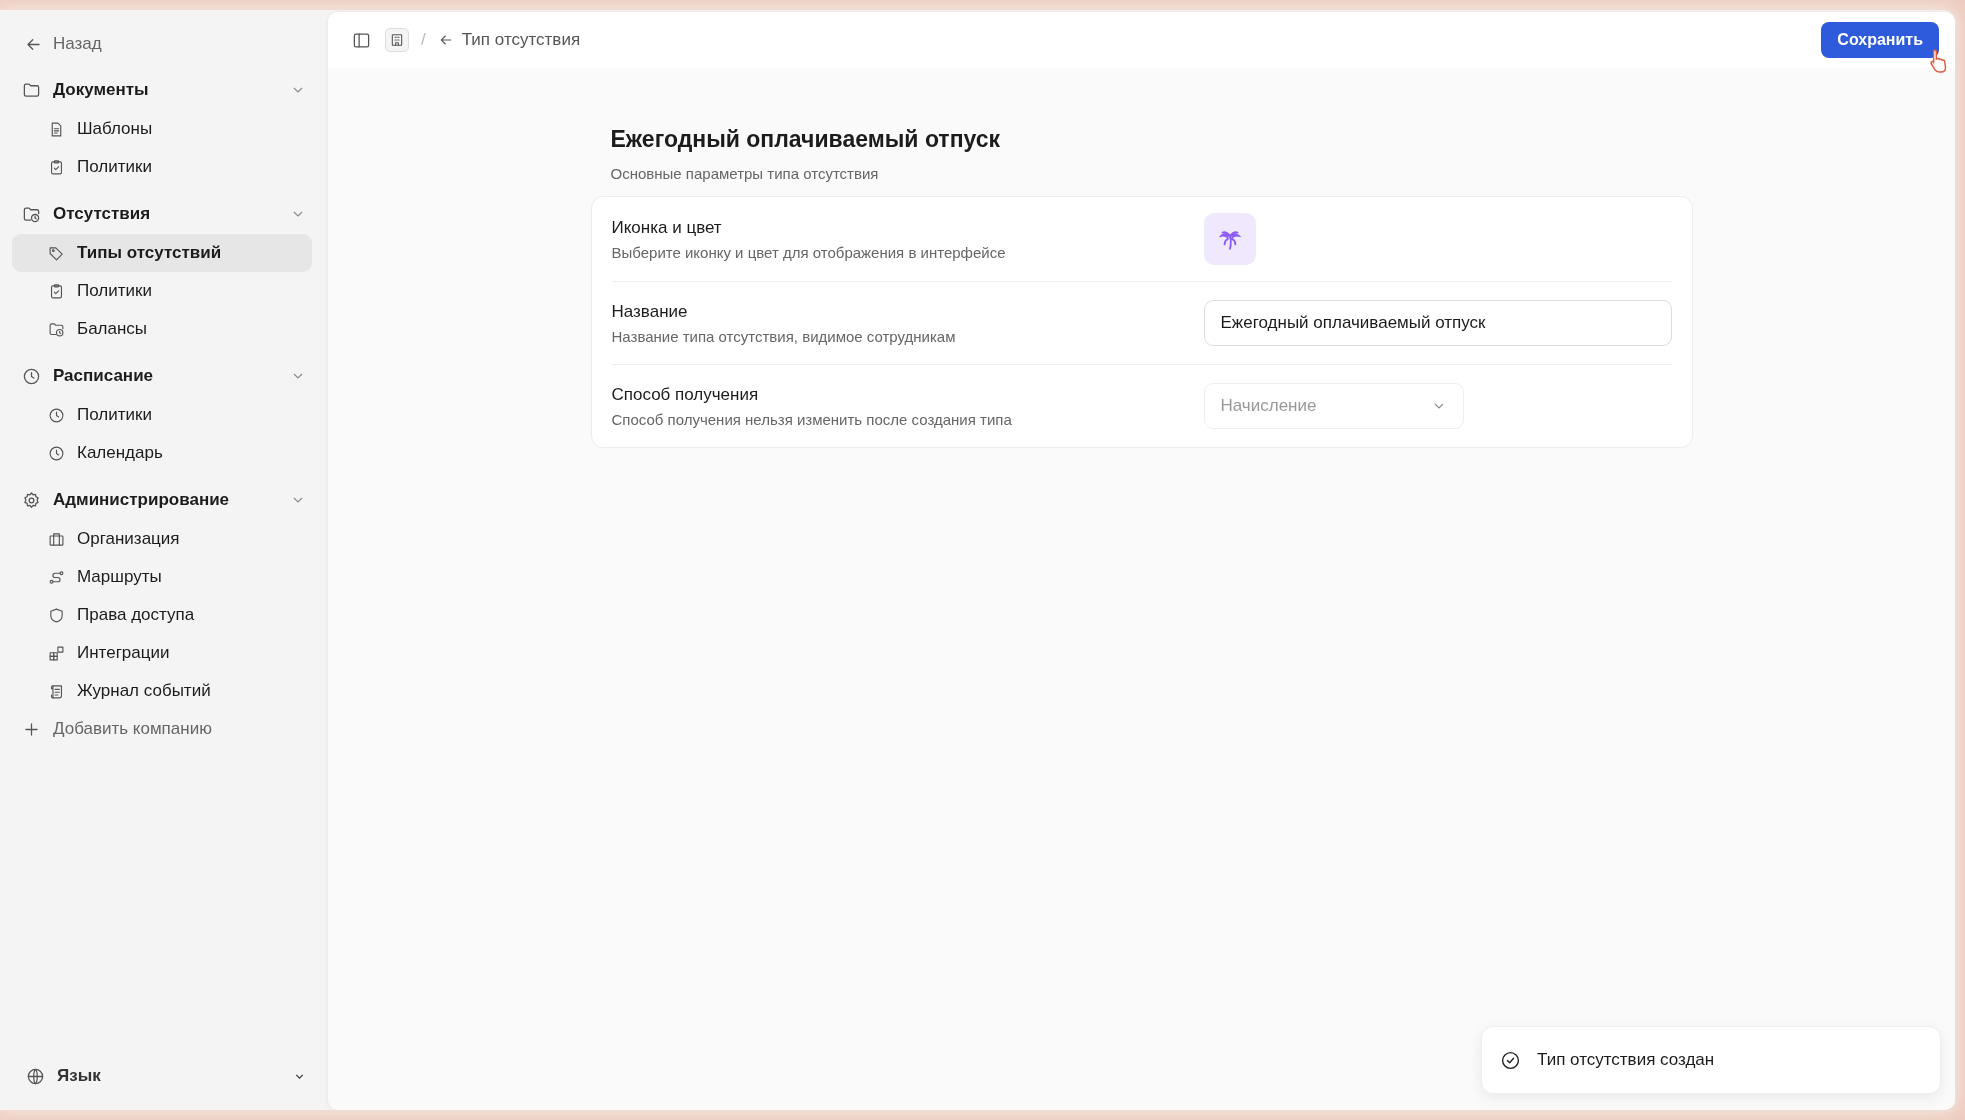  Describe the element at coordinates (1626, 1060) in the screenshot. I see `toast-message: Тип отсутствия создан` at that location.